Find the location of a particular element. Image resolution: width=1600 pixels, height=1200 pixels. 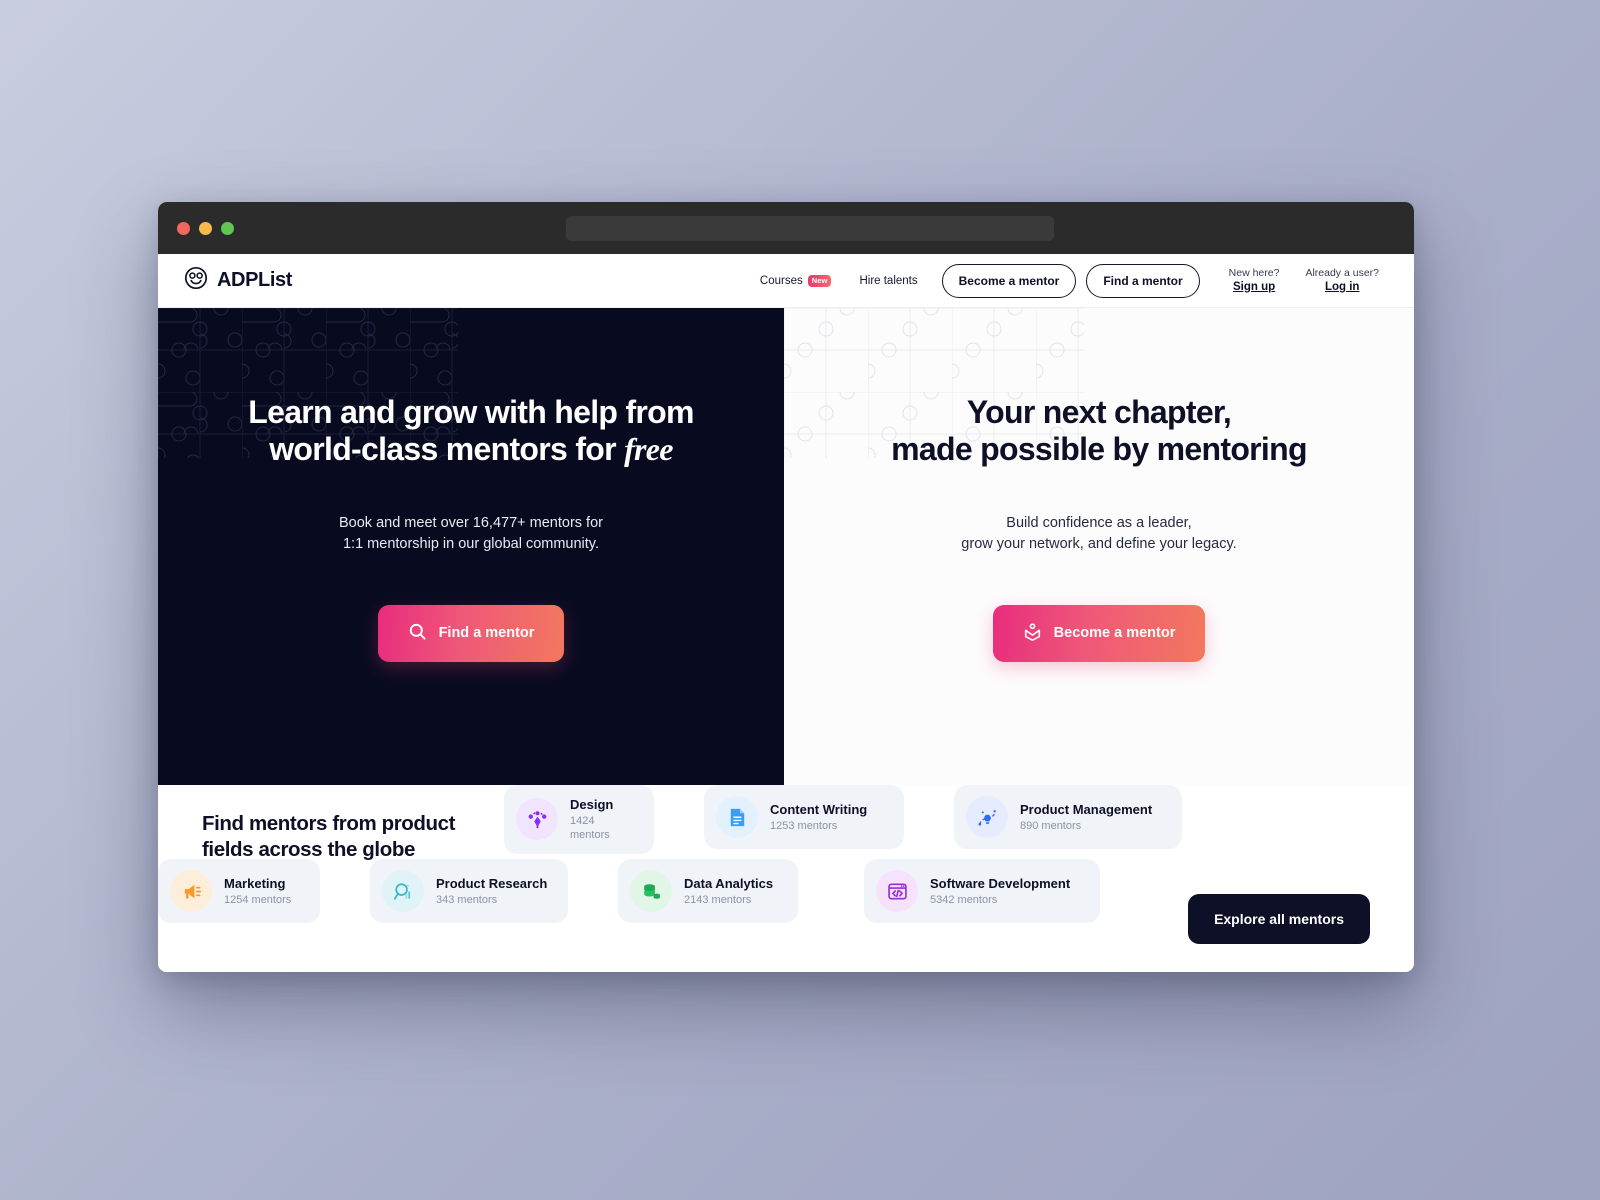

category-count: 2143 mentors is located at coordinates (718, 899).